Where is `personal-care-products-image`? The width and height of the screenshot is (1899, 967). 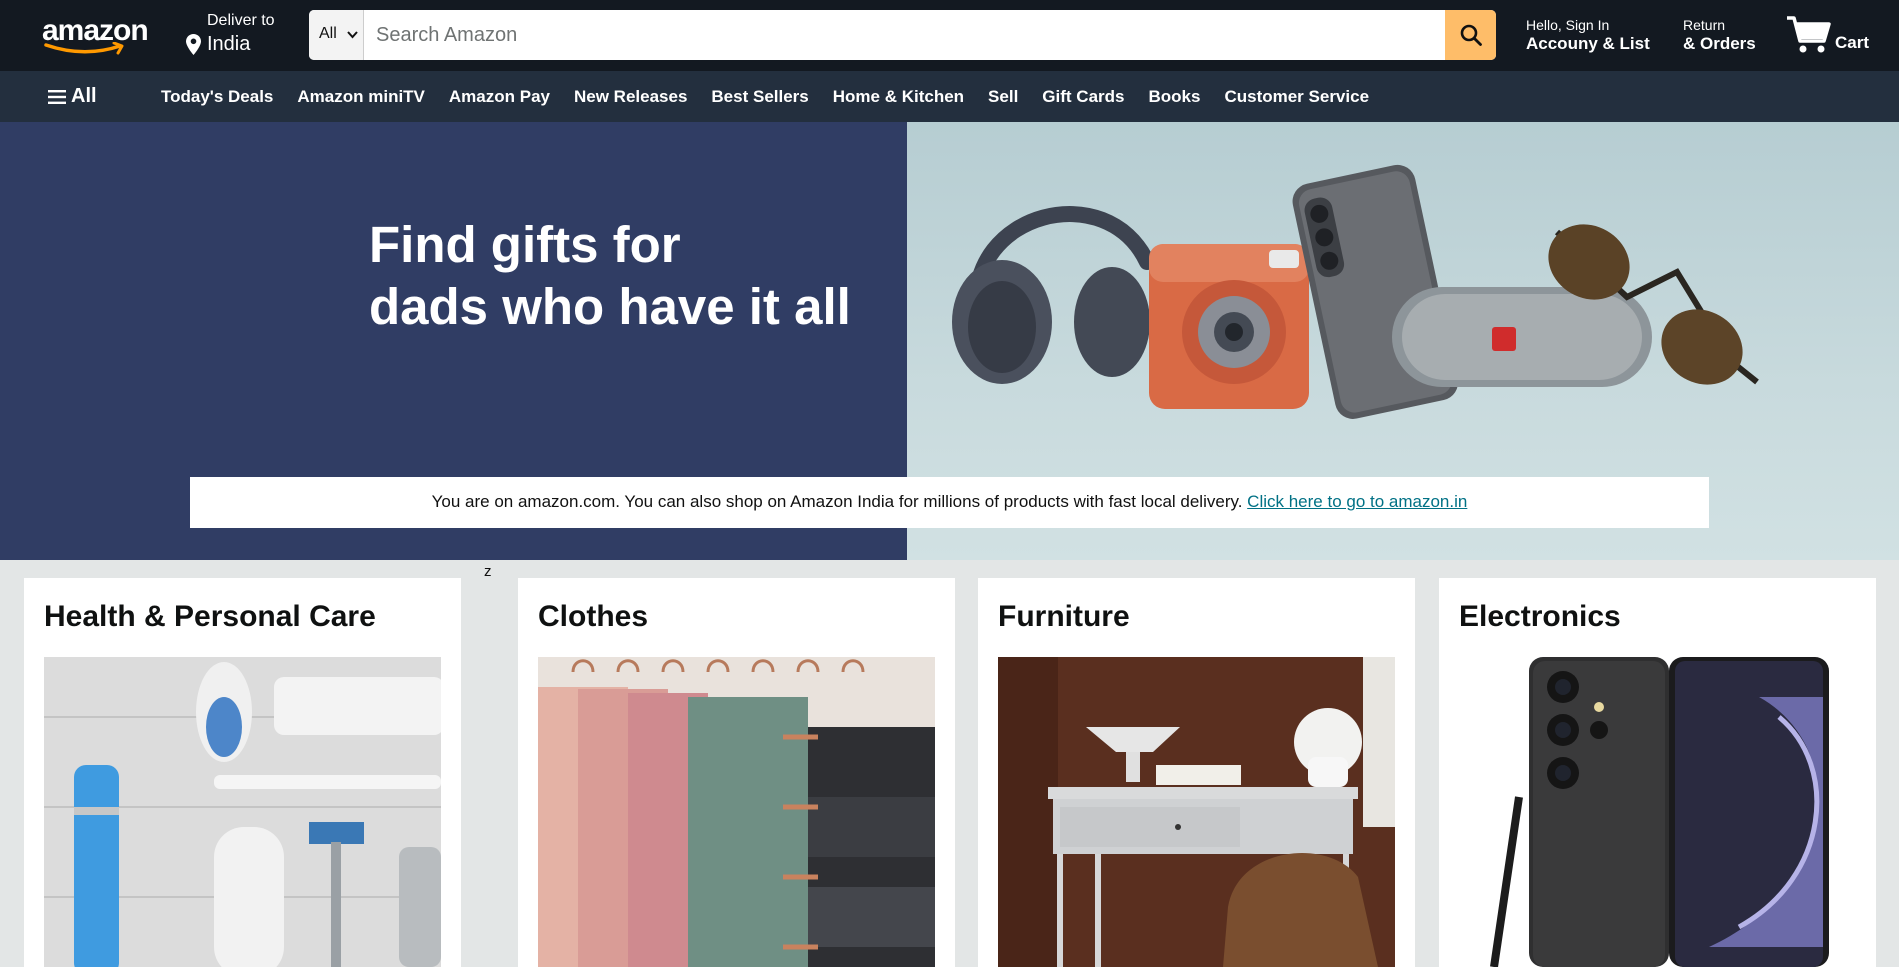 personal-care-products-image is located at coordinates (242, 812).